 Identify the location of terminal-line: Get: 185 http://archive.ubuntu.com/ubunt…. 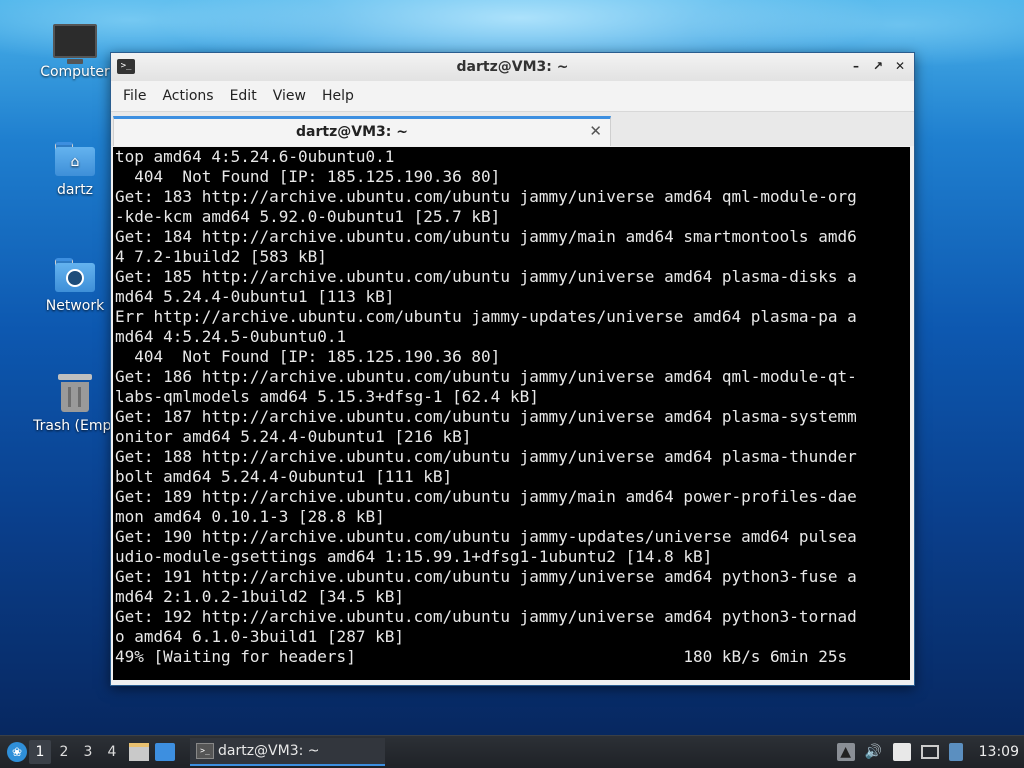
(486, 276).